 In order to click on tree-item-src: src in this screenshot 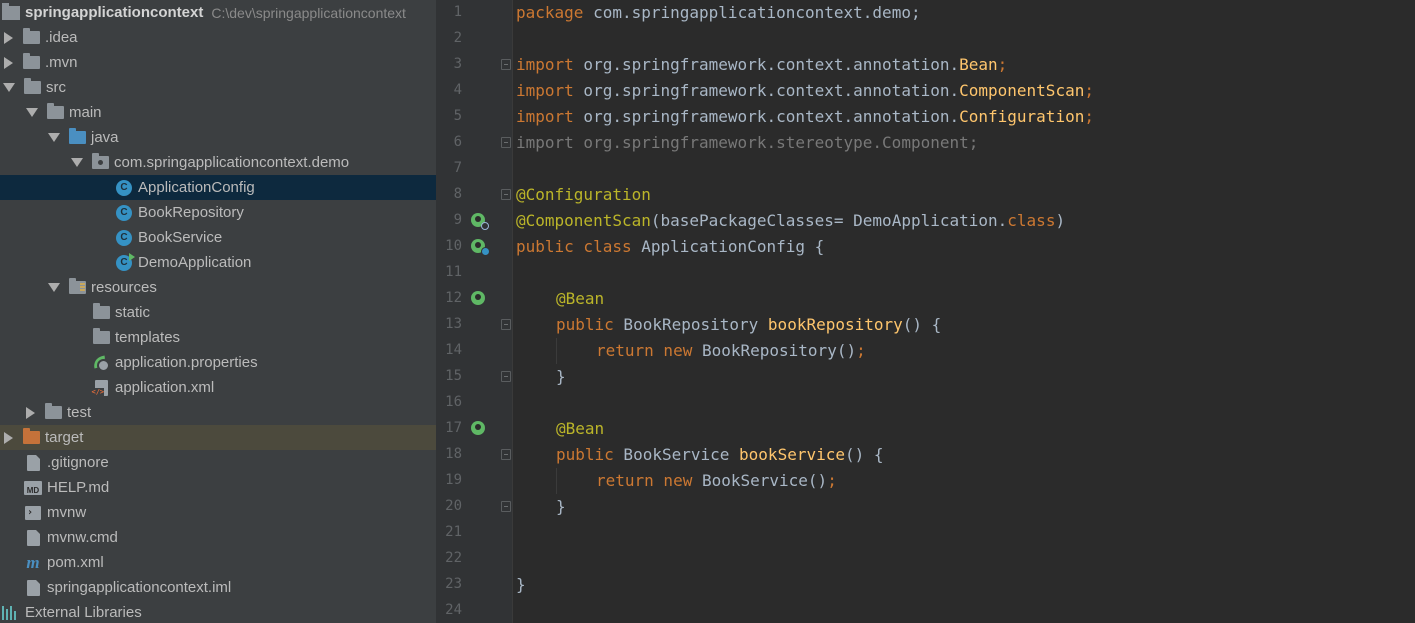, I will do `click(218, 87)`.